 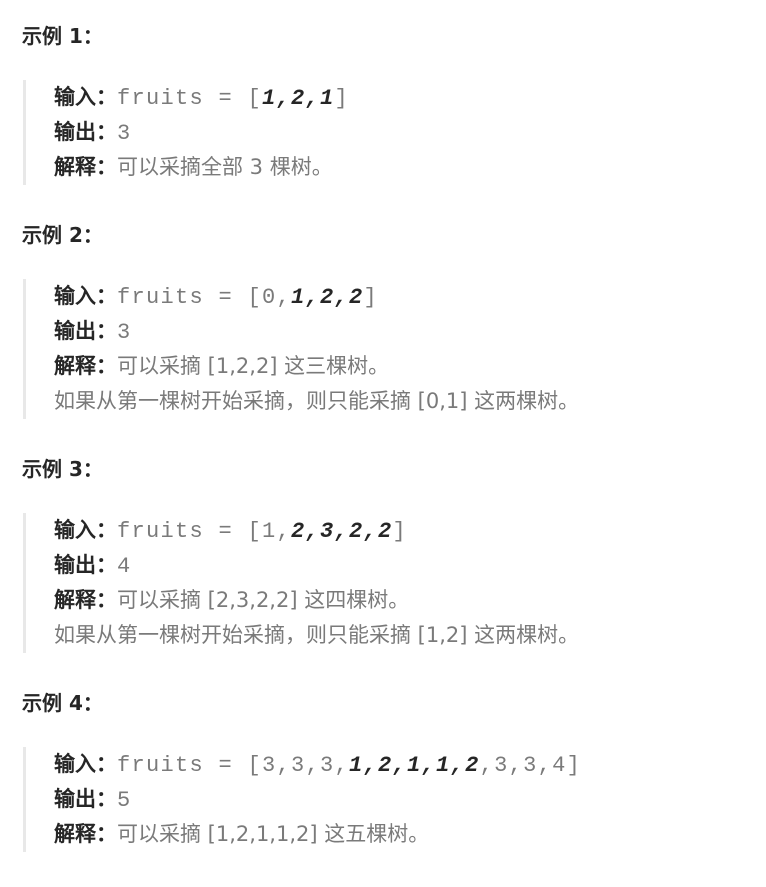 I want to click on explanation-text: 如果从第一棵树开始采摘，则只能采摘 [1,2] 这两棵树。, so click(x=317, y=635).